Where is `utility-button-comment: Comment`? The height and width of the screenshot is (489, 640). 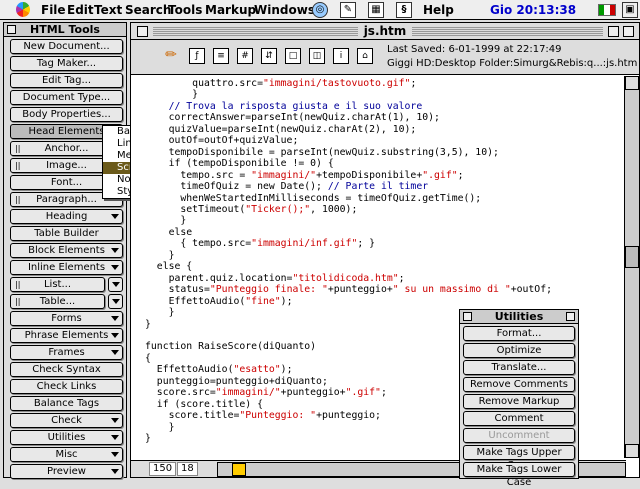 utility-button-comment: Comment is located at coordinates (519, 418).